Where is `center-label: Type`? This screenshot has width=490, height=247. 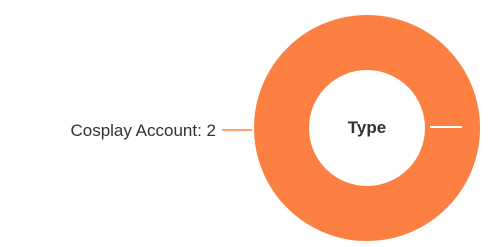 center-label: Type is located at coordinates (367, 127).